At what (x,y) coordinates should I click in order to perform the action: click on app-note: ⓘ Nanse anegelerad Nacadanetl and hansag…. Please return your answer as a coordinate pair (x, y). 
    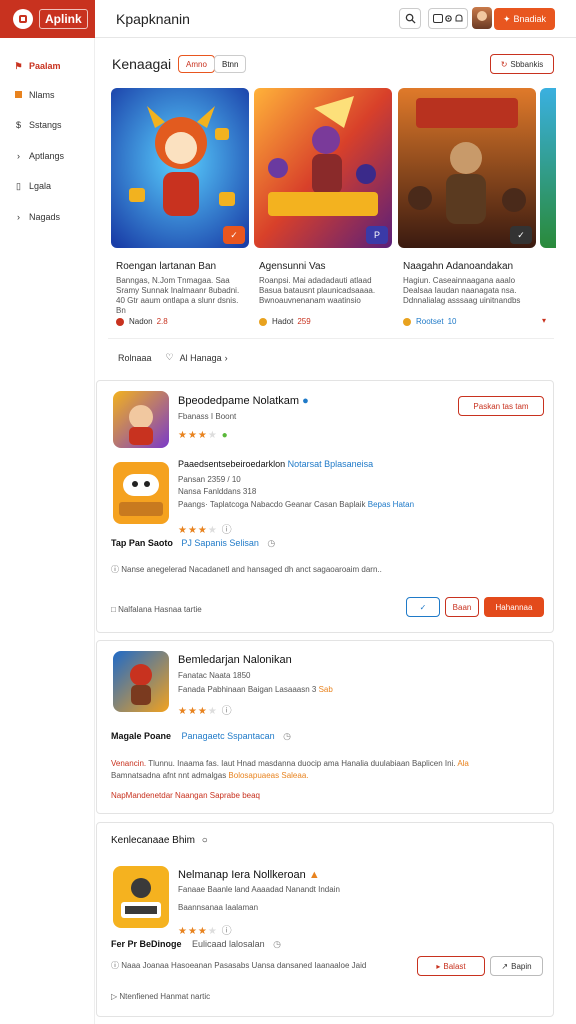
    Looking at the image, I should click on (271, 569).